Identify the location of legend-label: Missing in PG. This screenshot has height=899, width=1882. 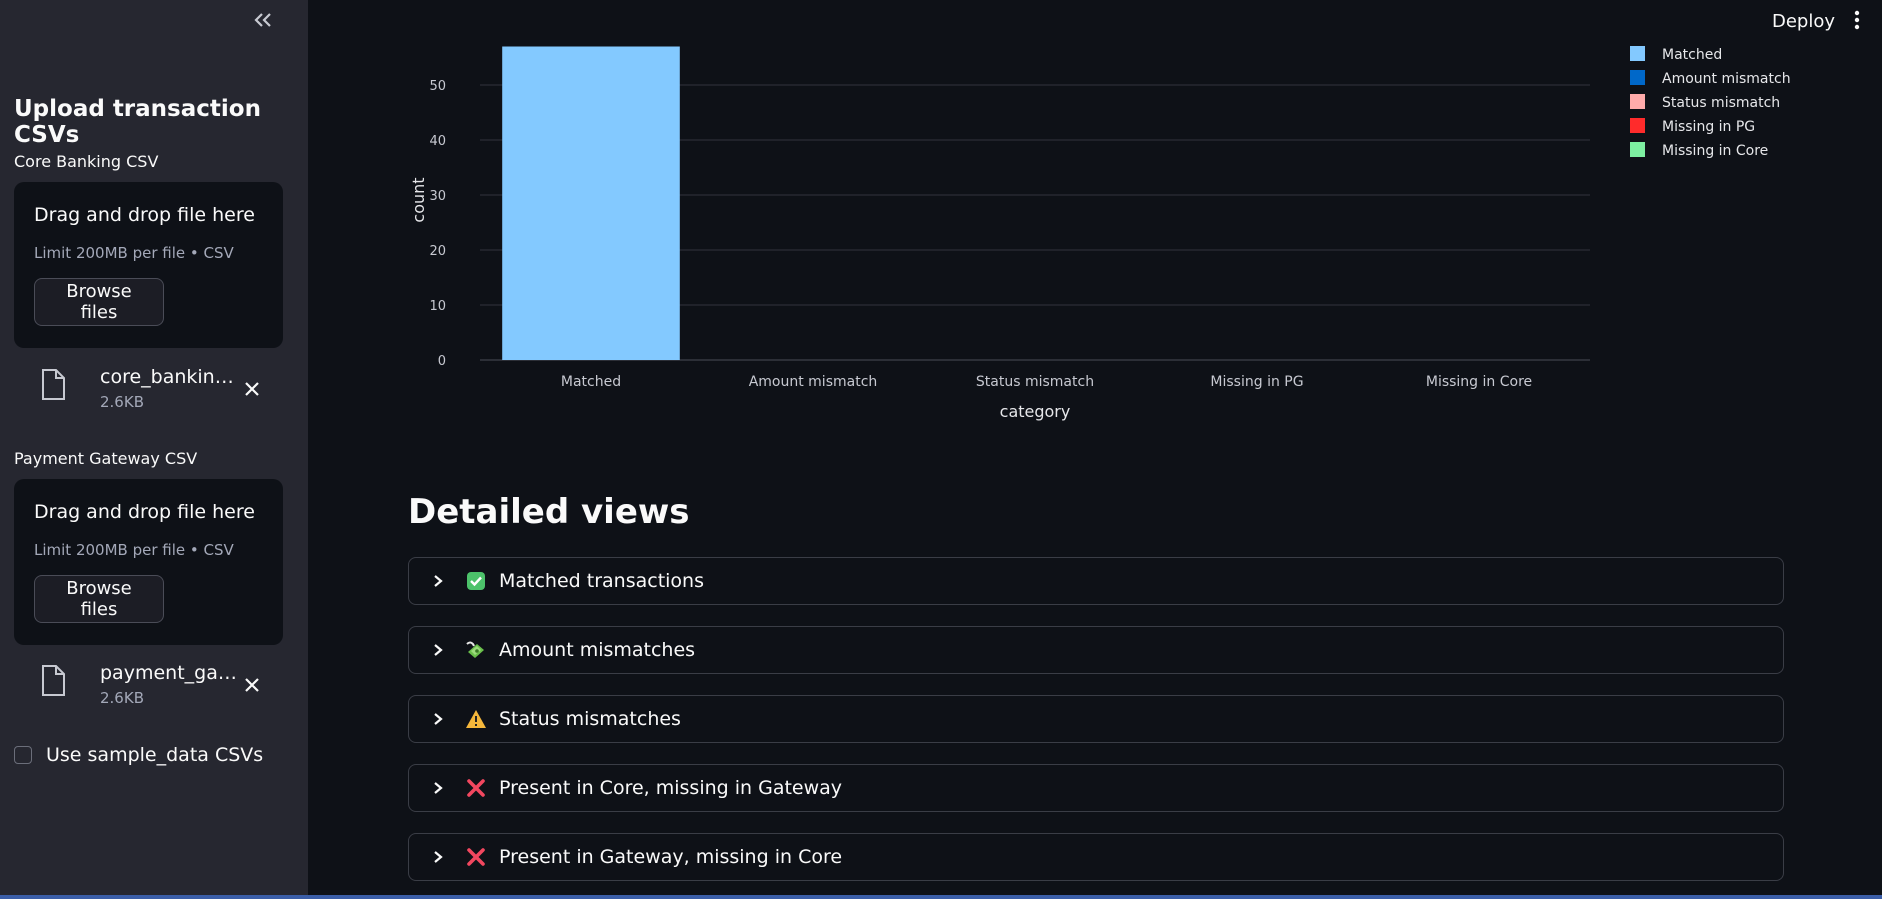
(1708, 127).